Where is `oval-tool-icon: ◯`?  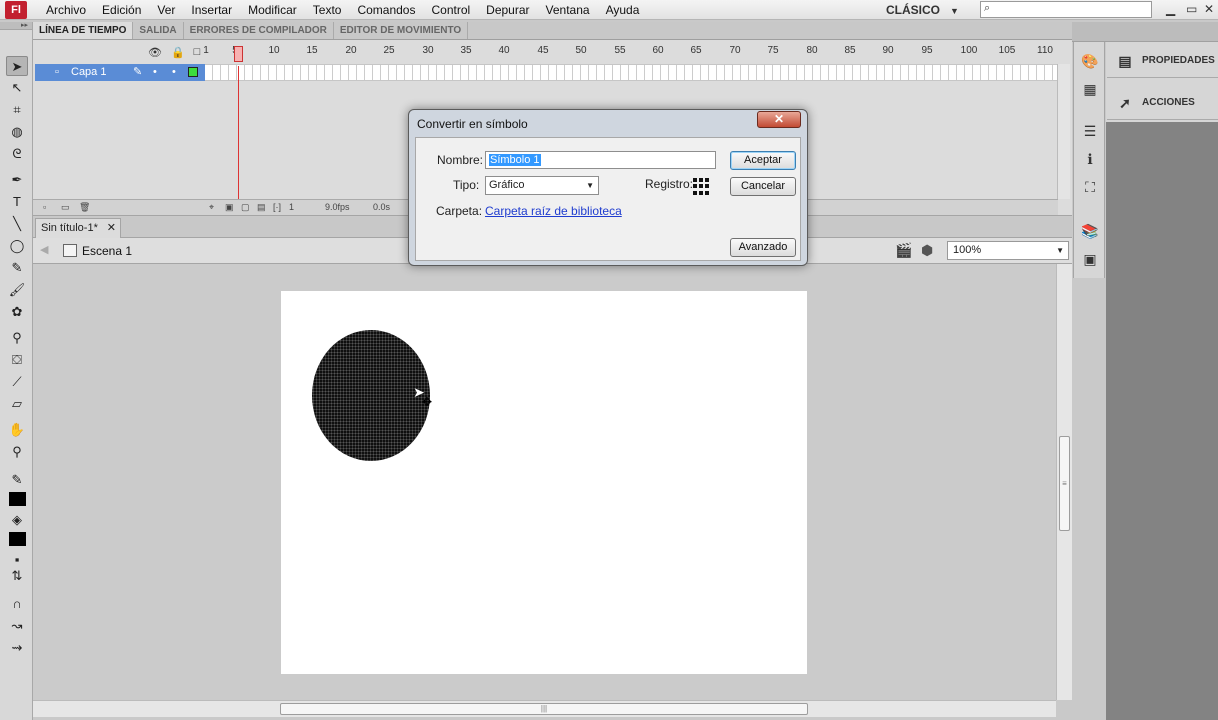 oval-tool-icon: ◯ is located at coordinates (17, 246).